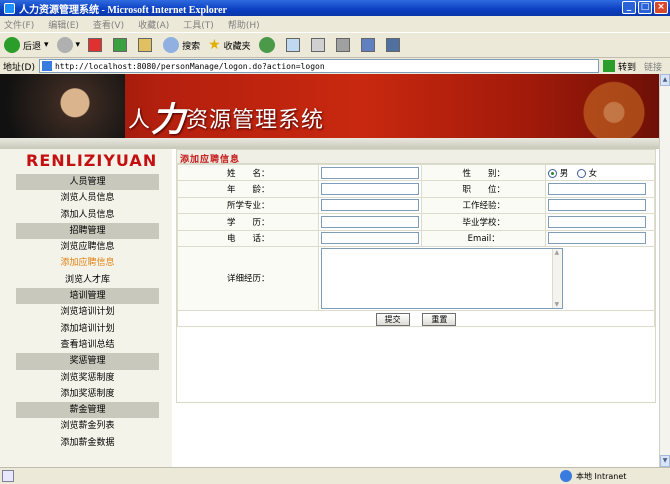 This screenshot has width=670, height=484. What do you see at coordinates (62, 106) in the screenshot?
I see `banner-photo` at bounding box center [62, 106].